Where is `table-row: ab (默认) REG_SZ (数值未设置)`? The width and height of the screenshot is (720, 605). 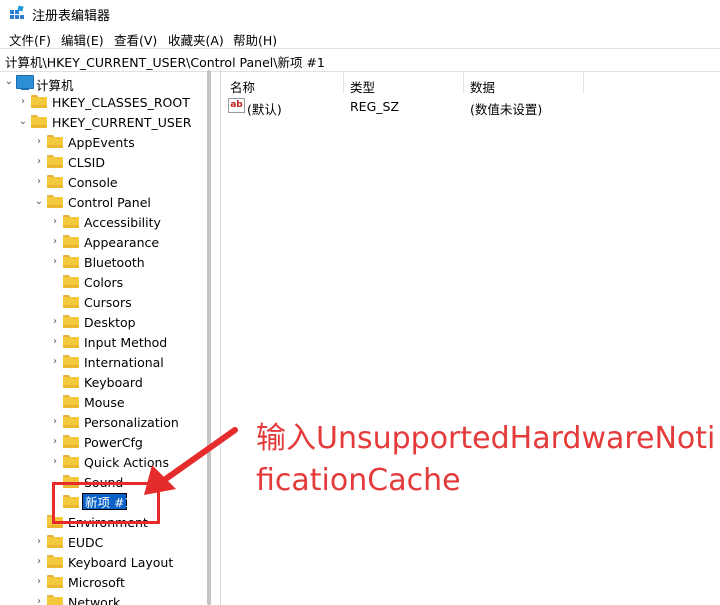
table-row: ab (默认) REG_SZ (数值未设置) is located at coordinates (470, 106).